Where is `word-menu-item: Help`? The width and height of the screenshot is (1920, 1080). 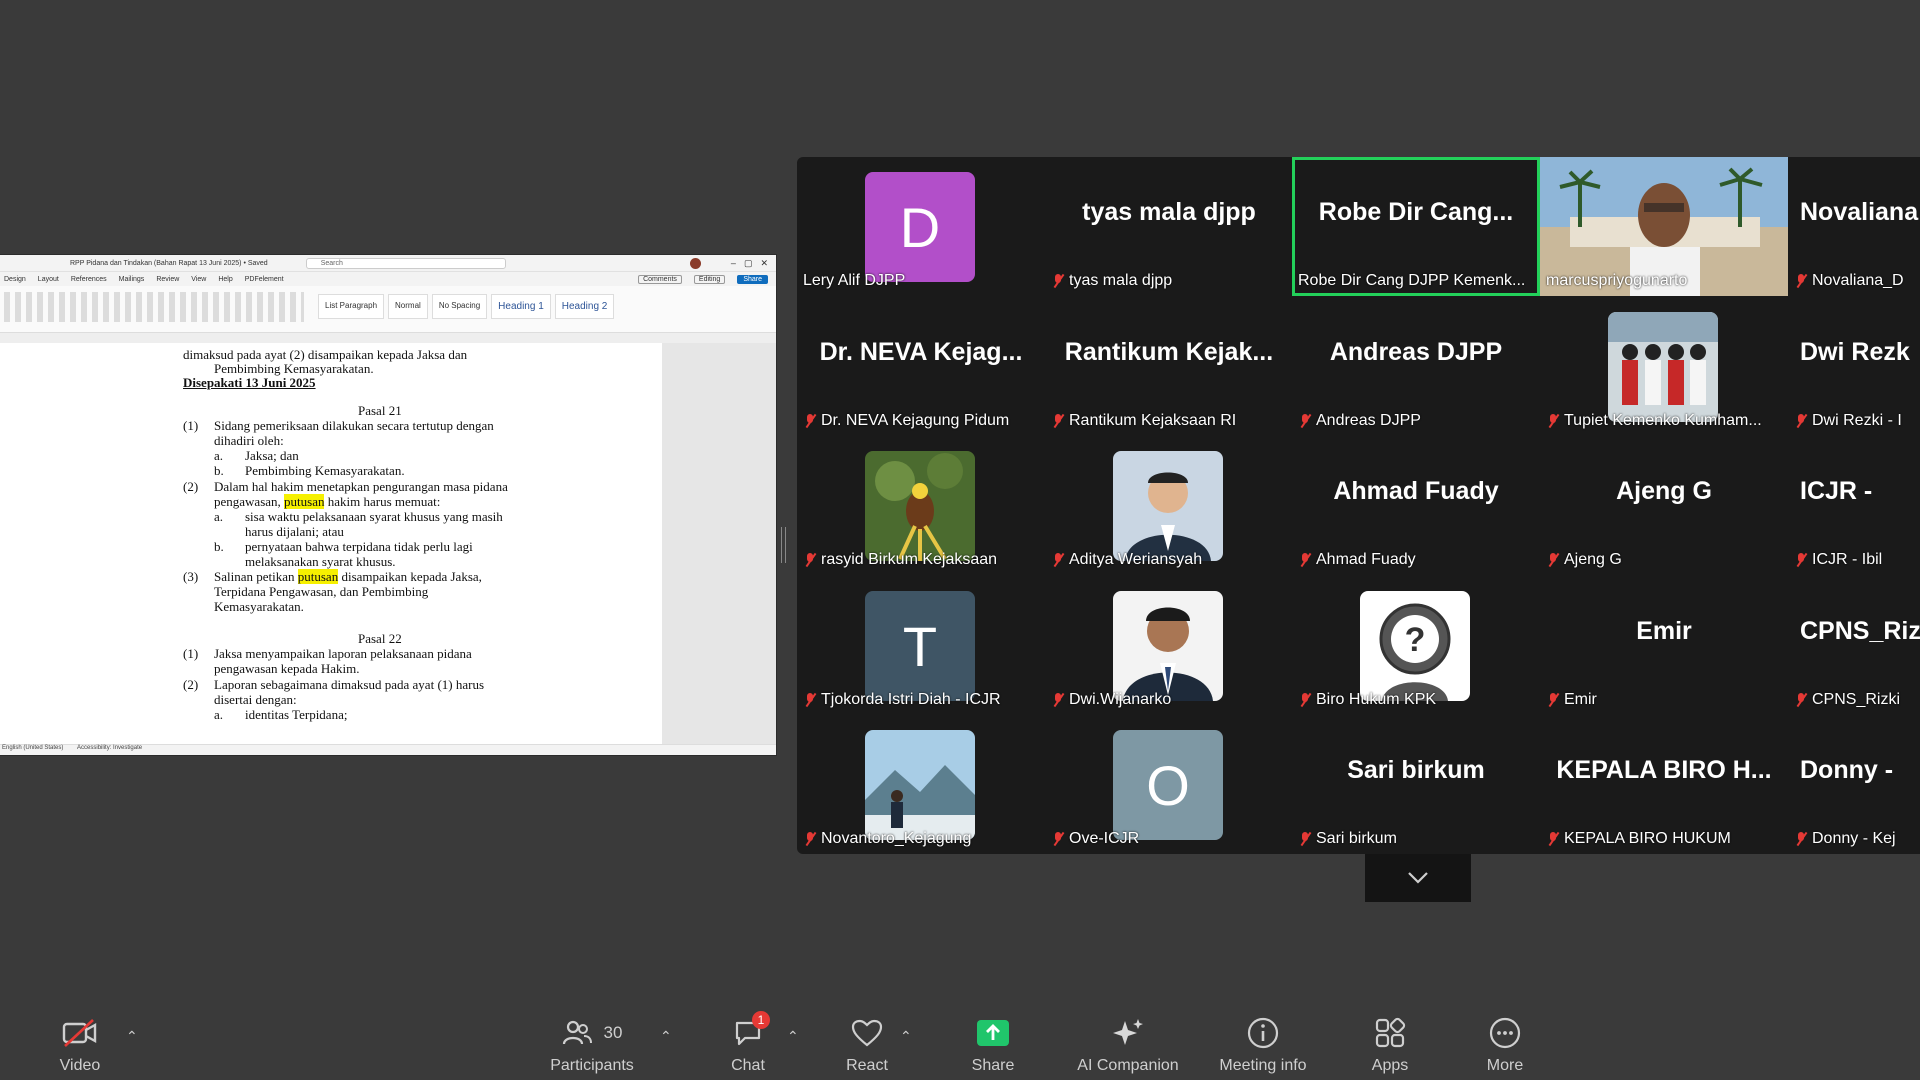 word-menu-item: Help is located at coordinates (225, 279).